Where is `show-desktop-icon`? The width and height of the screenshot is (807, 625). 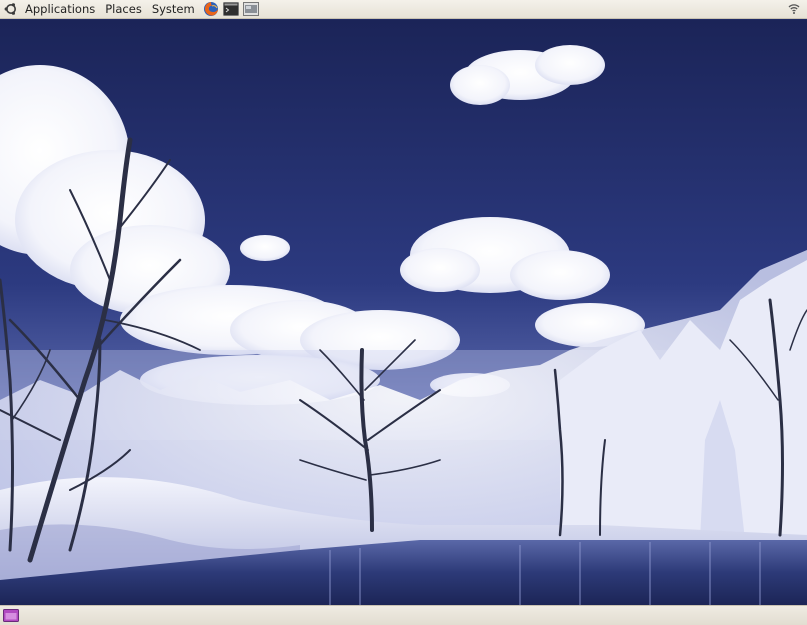 show-desktop-icon is located at coordinates (11, 616).